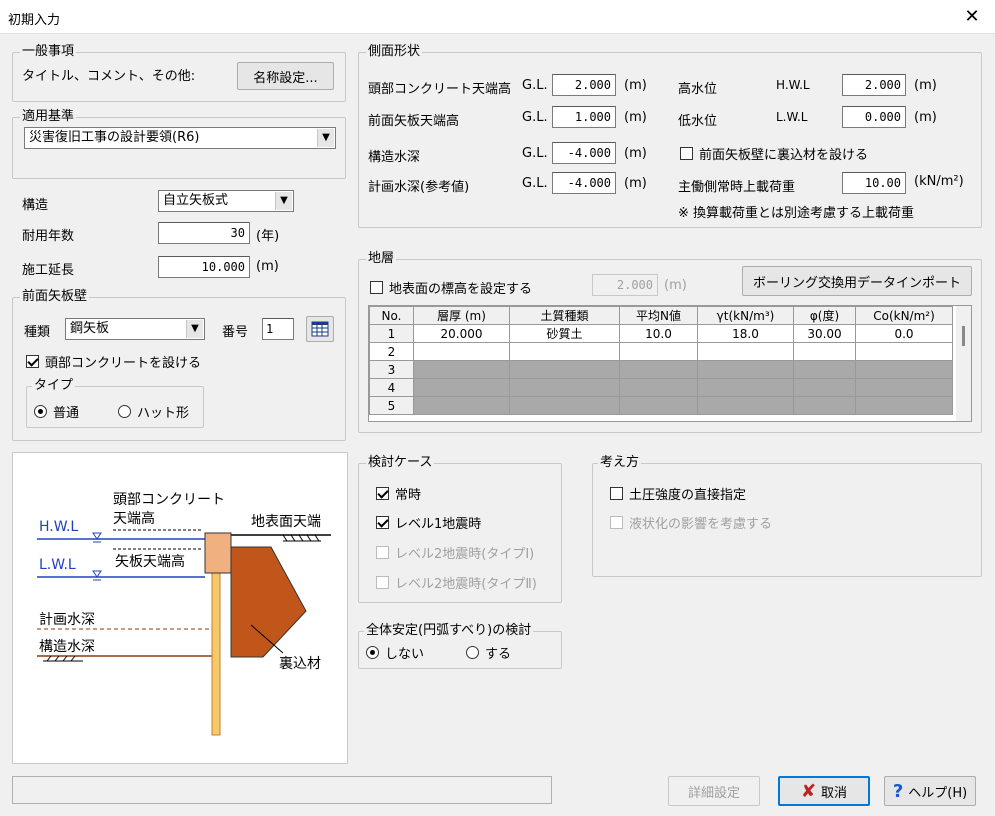 The width and height of the screenshot is (995, 816). I want to click on type-hat-label: ハット形, so click(163, 413).